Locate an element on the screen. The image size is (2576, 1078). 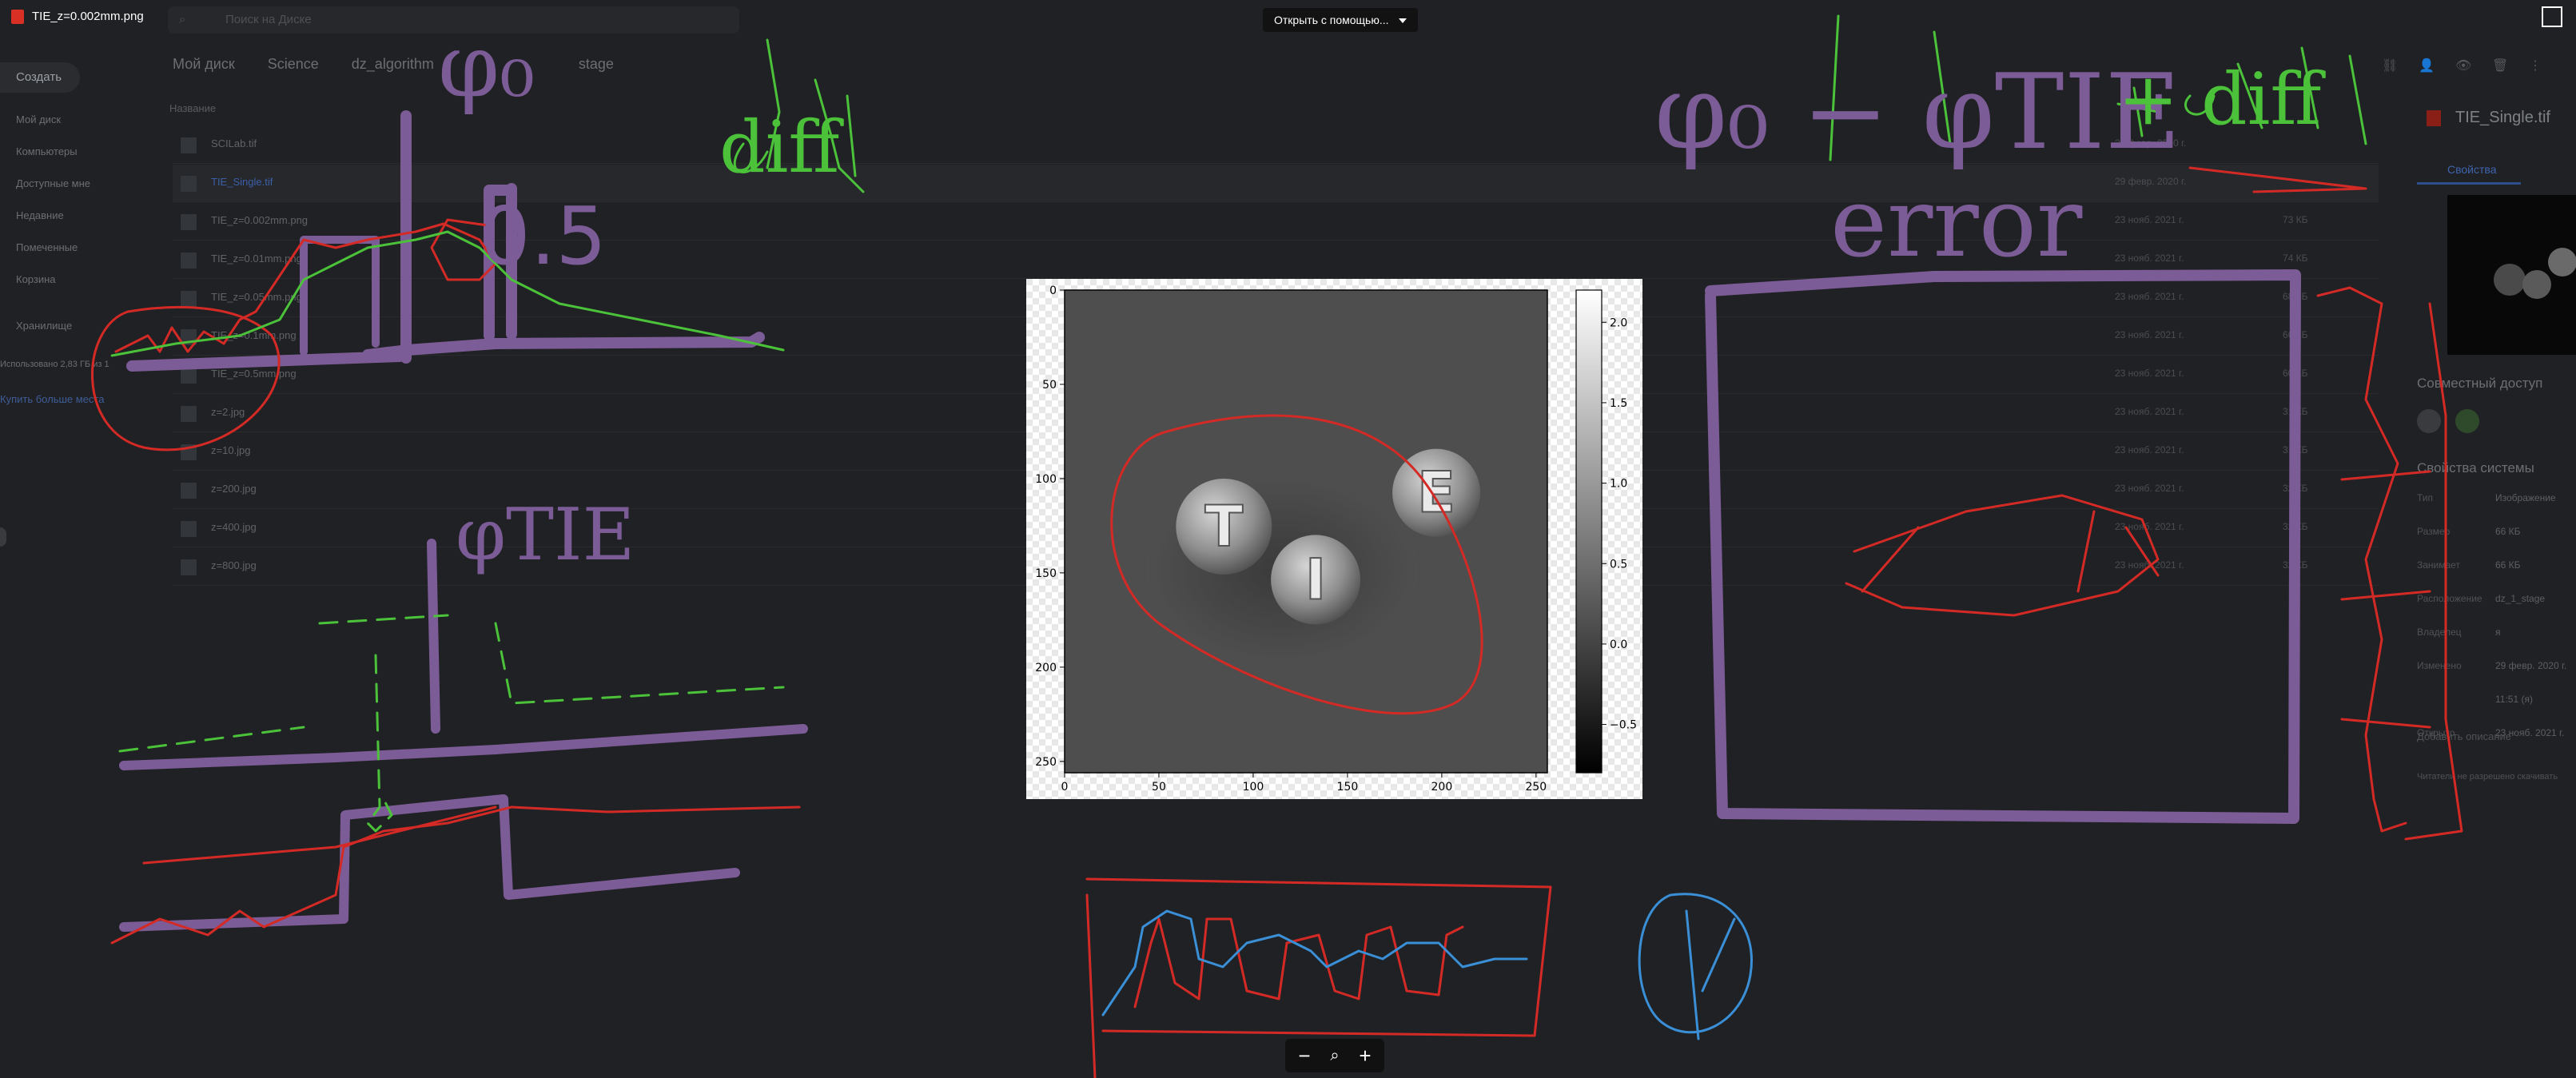
magnifier-icon: ⌕ is located at coordinates (1335, 1056).